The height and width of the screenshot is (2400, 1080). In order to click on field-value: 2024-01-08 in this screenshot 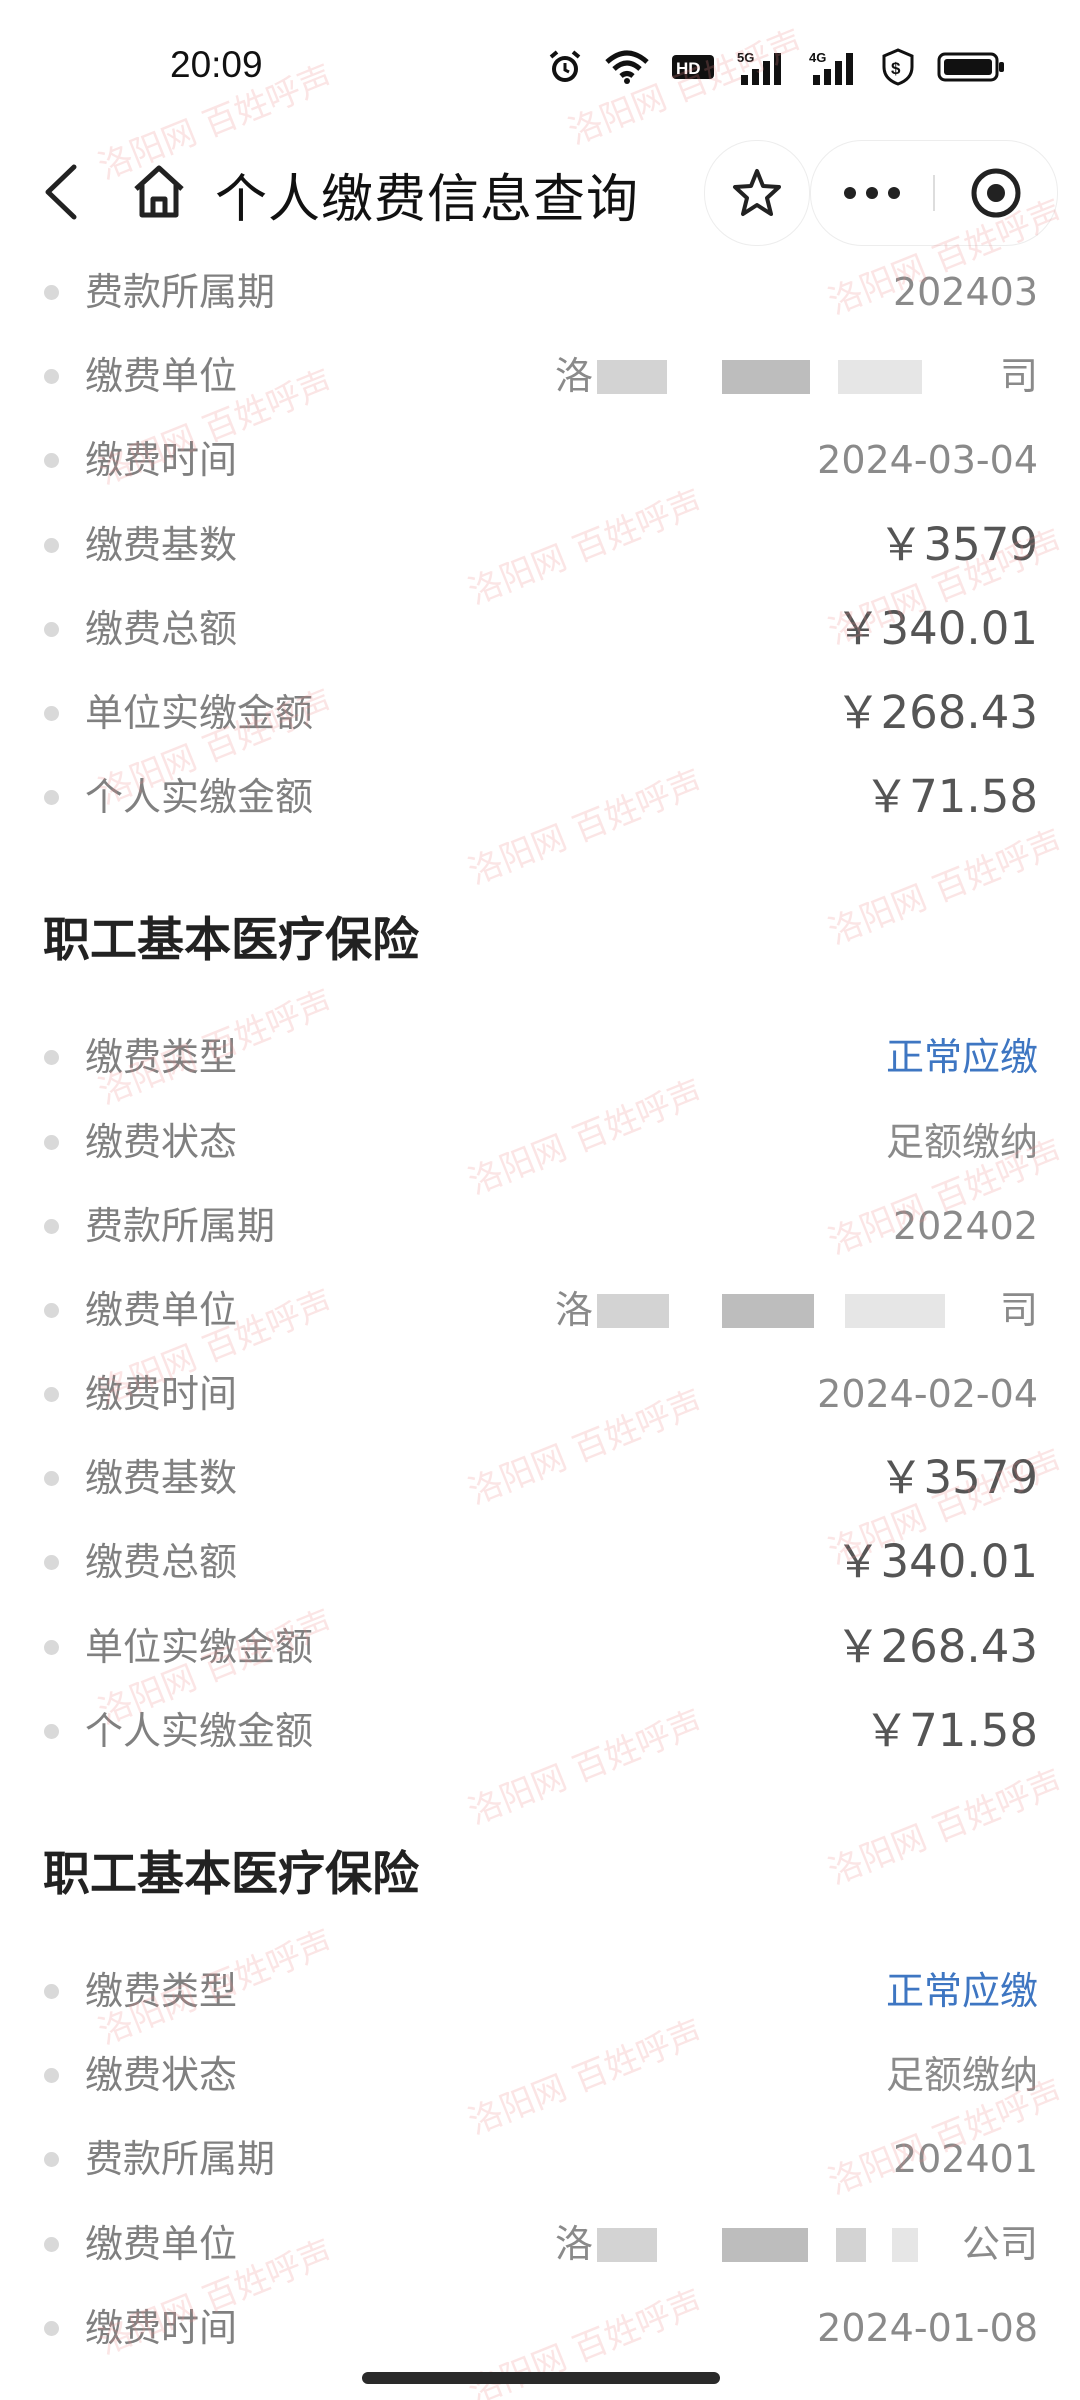, I will do `click(927, 2327)`.